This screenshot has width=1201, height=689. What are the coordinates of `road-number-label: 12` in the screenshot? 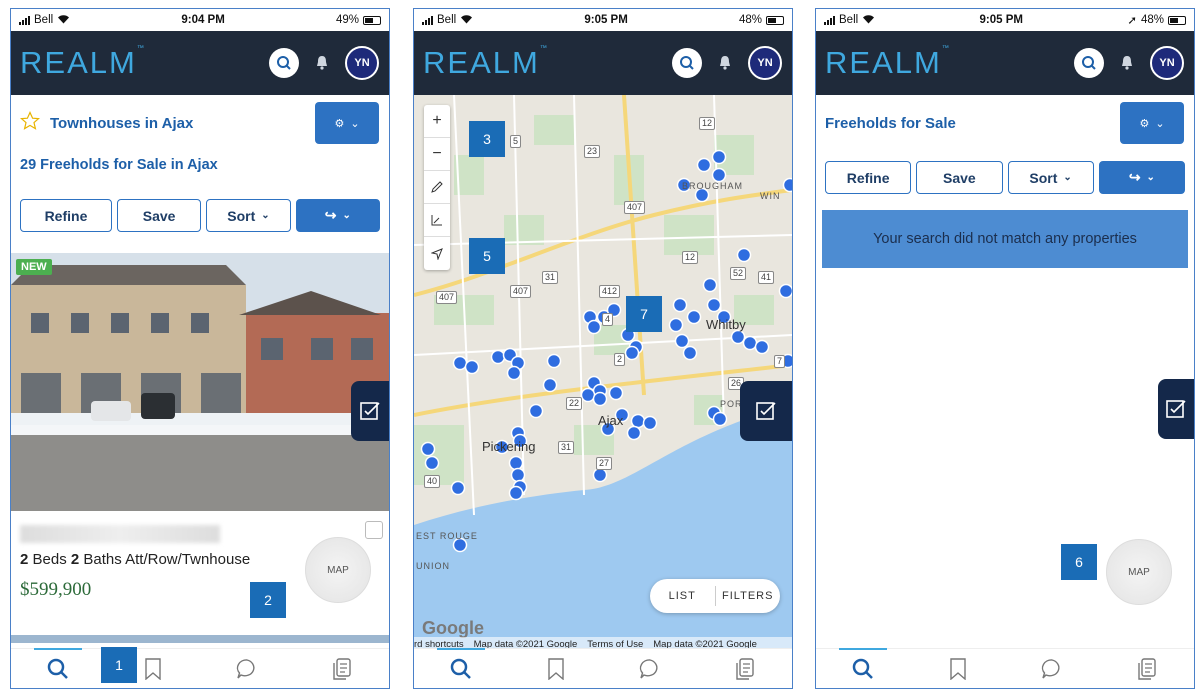 It's located at (707, 123).